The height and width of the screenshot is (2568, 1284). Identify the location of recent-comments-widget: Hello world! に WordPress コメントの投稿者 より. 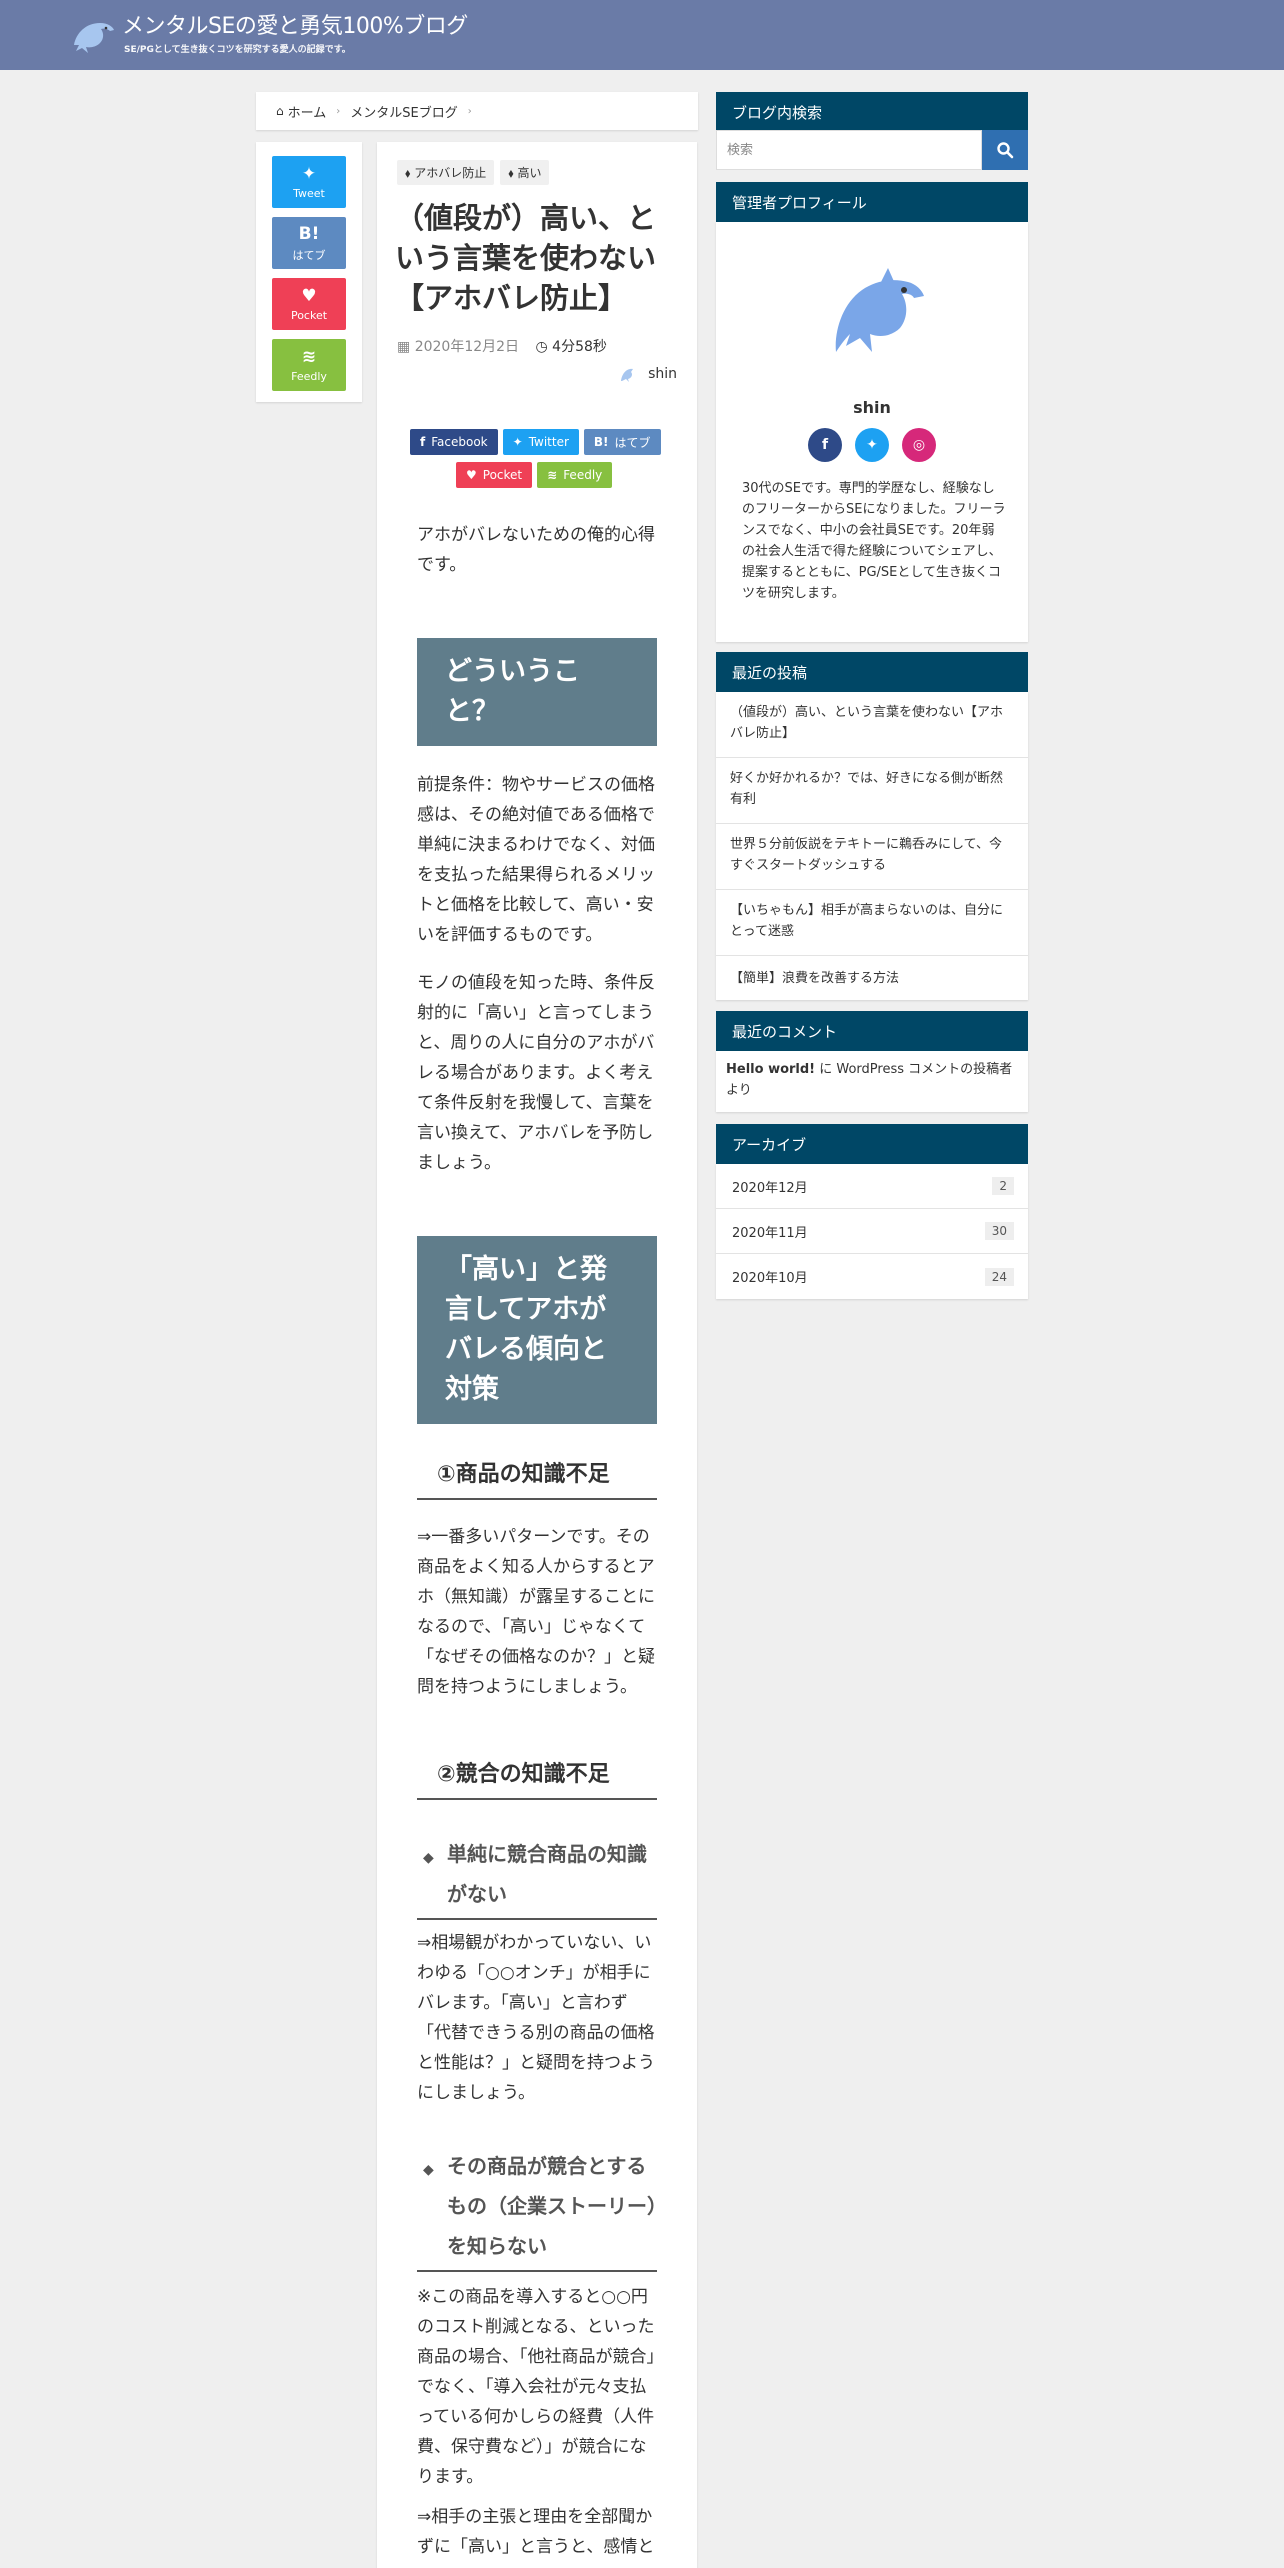
(872, 1081).